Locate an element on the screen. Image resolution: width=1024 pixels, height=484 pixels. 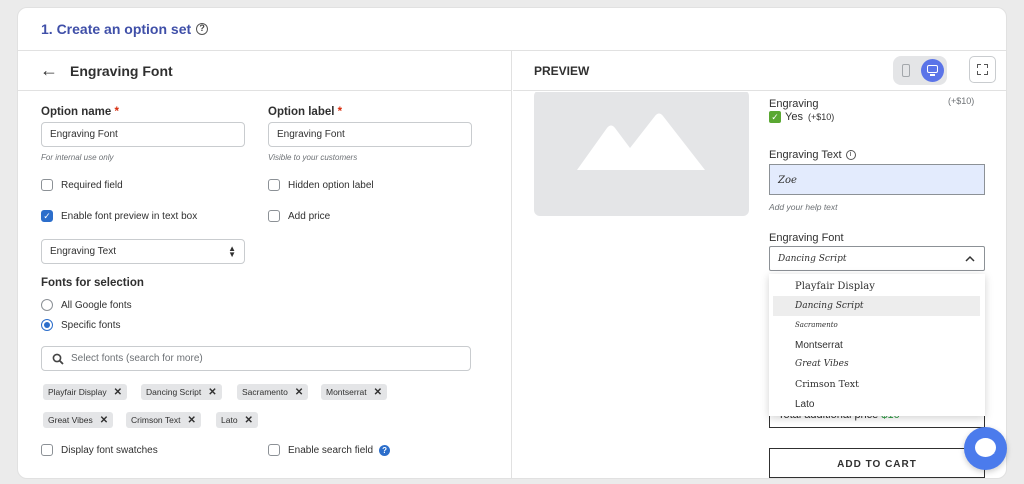
info-icon: i is located at coordinates (850, 155).